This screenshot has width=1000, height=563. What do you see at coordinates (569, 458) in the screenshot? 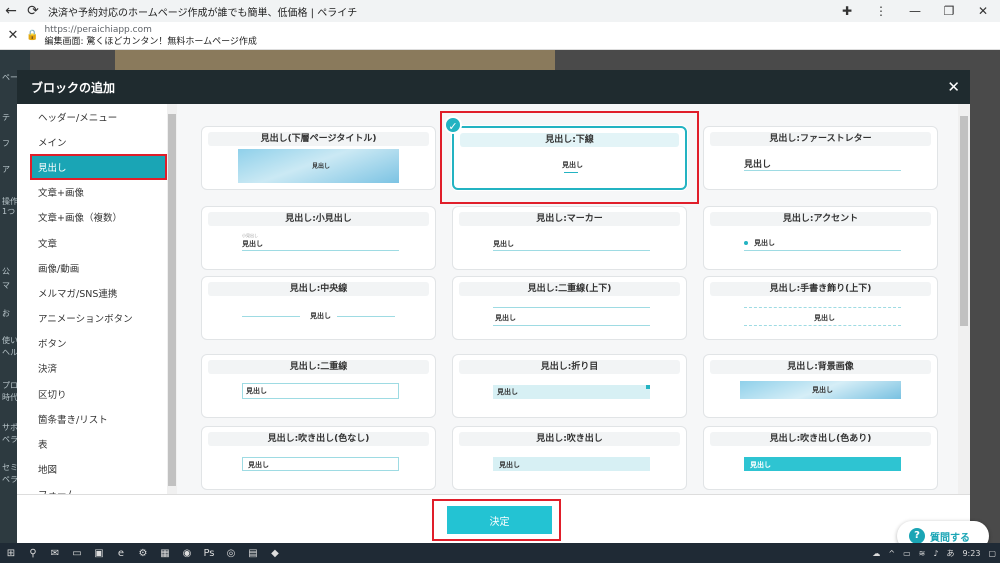
I see `block-card: 見出し:吹き出し 見出し` at bounding box center [569, 458].